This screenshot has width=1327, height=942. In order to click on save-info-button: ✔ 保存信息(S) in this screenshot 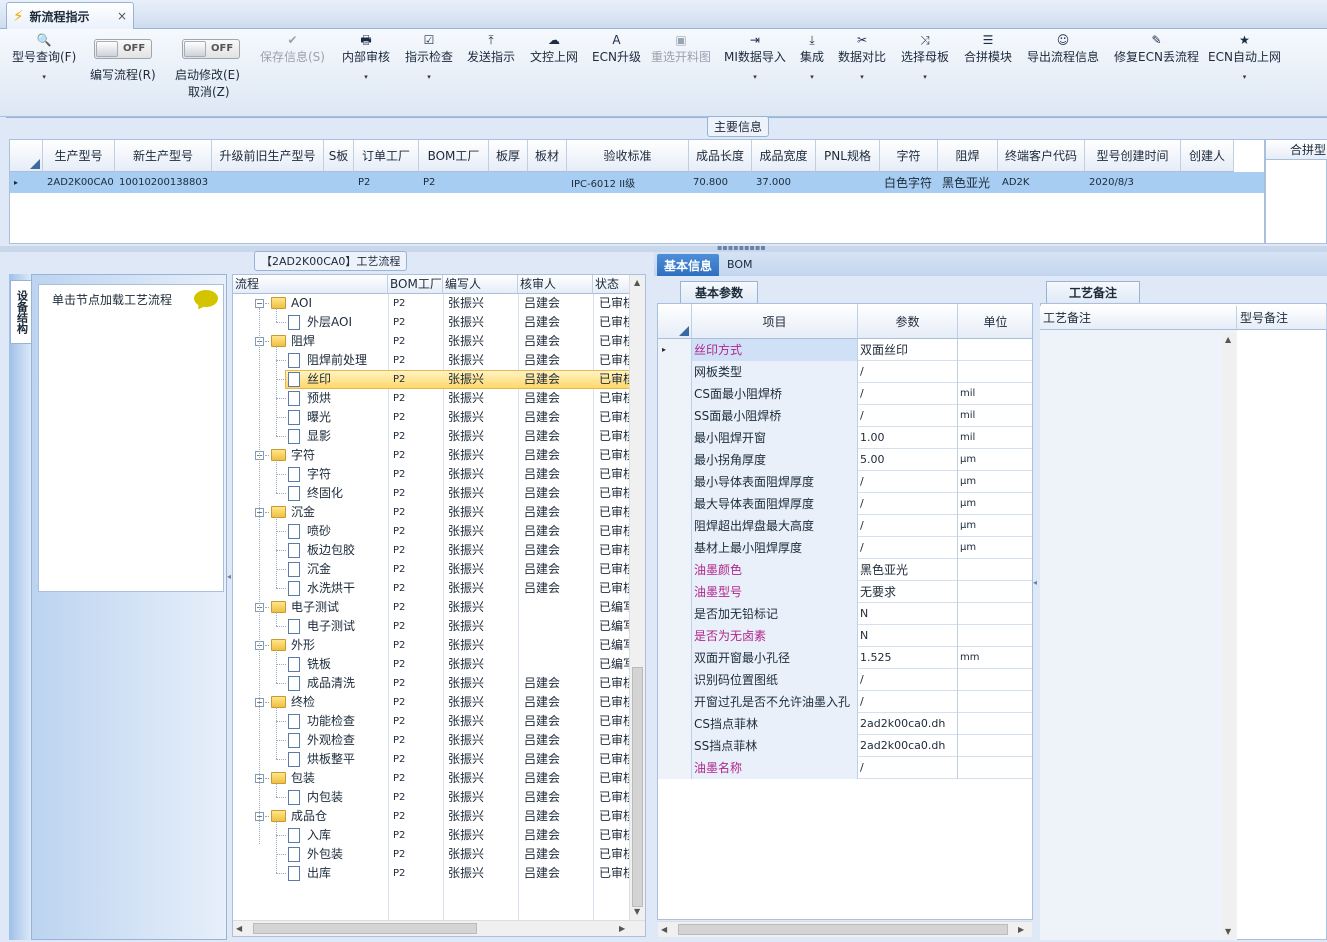, I will do `click(292, 48)`.